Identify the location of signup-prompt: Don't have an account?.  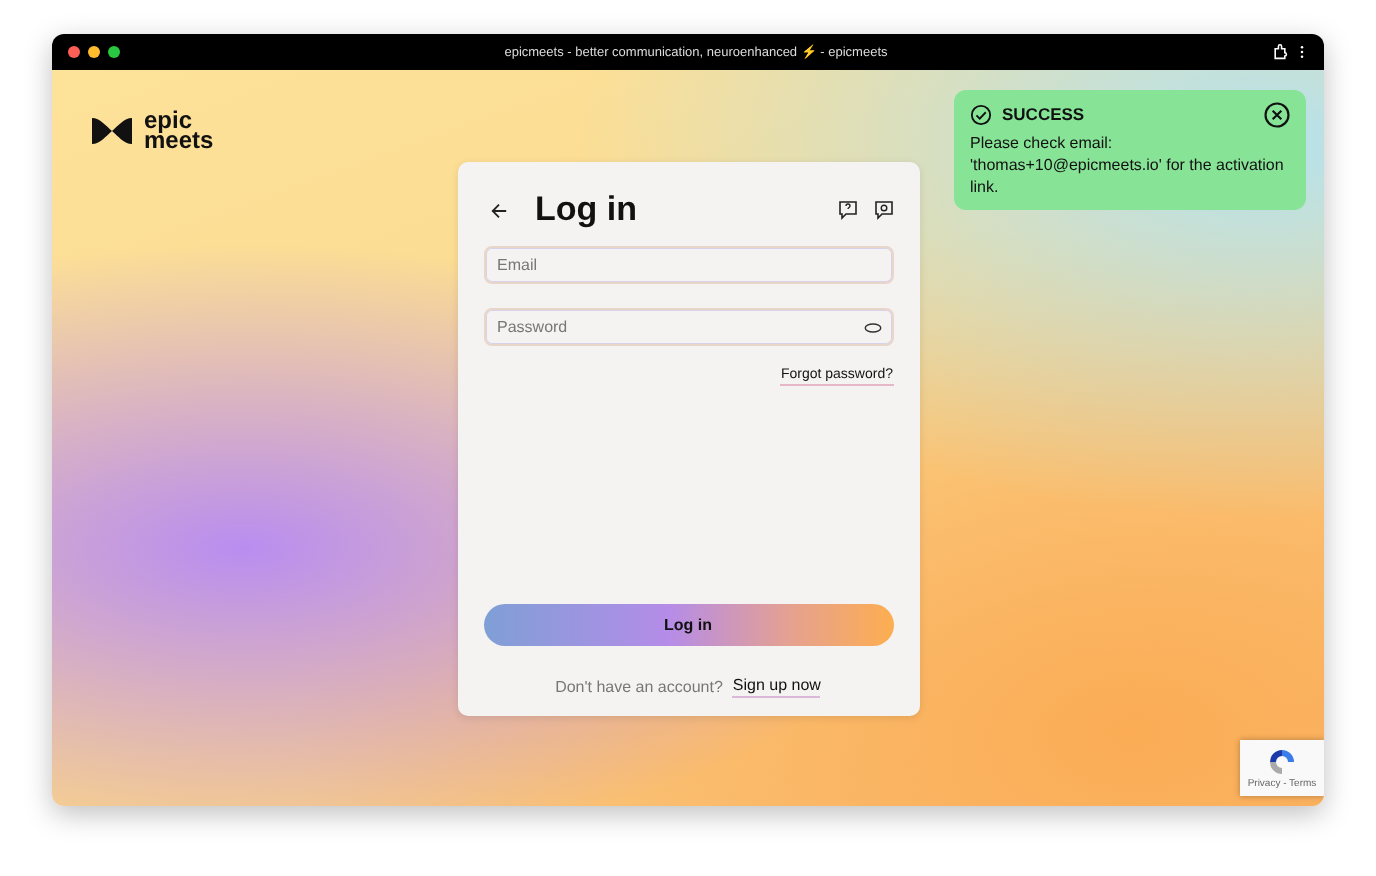
(639, 687).